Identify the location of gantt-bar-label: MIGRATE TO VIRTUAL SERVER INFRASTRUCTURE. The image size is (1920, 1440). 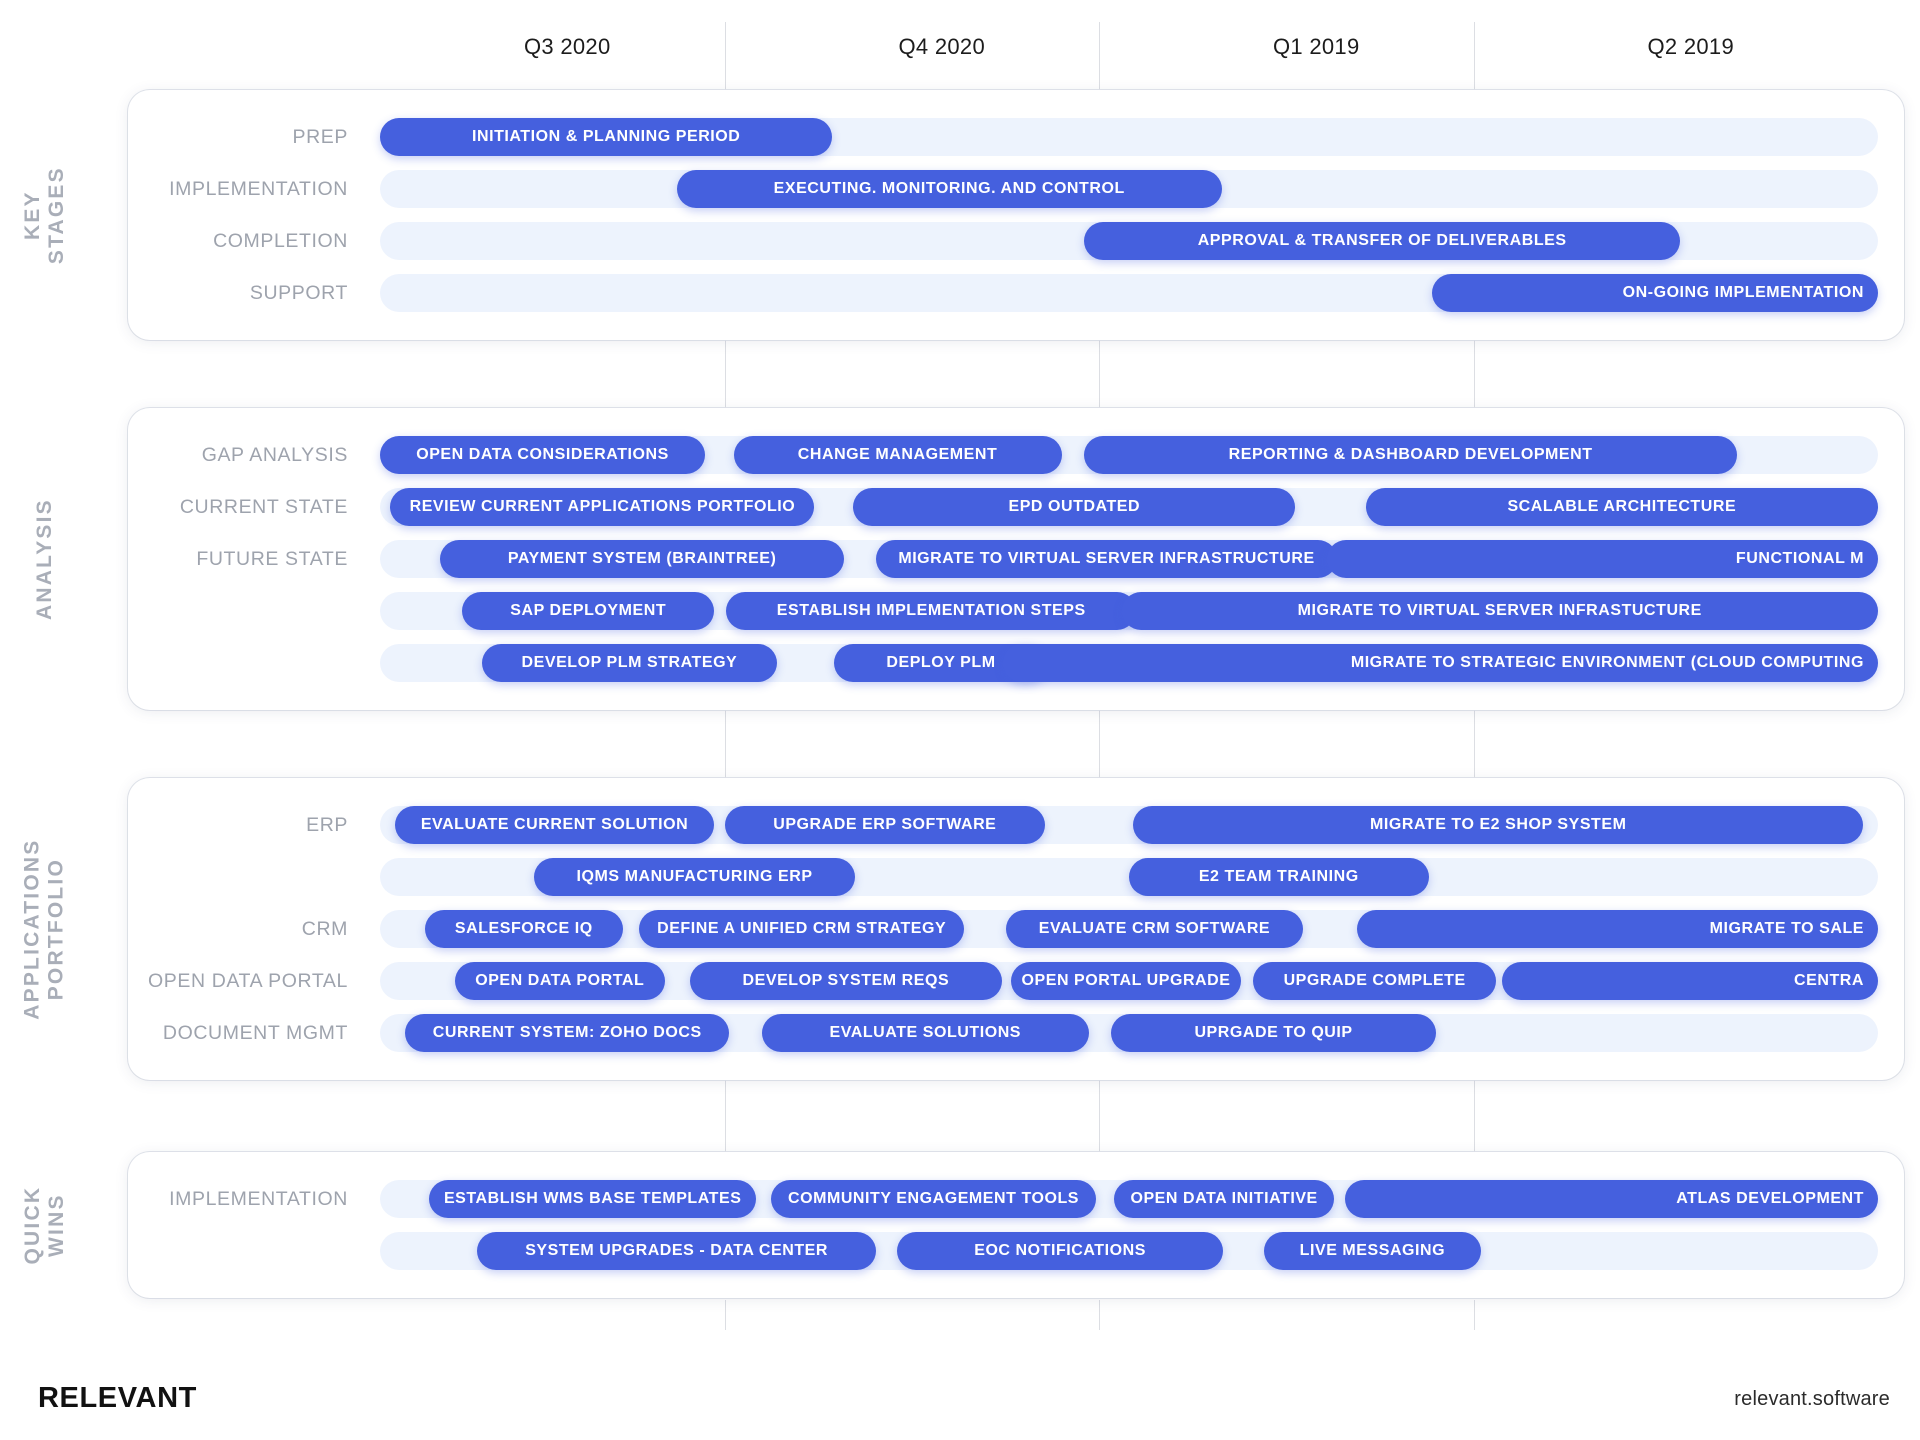
(1106, 558).